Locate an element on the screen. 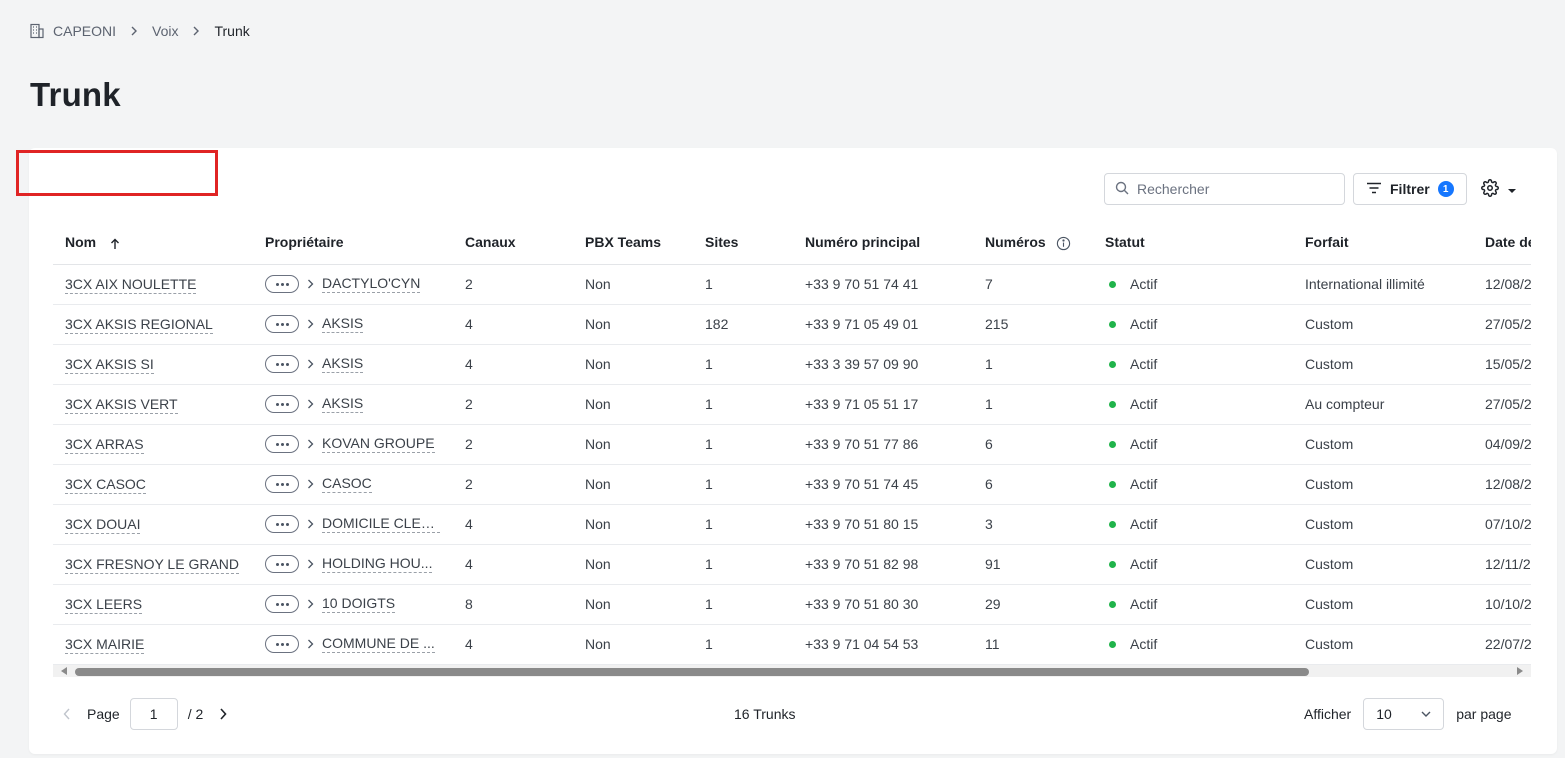 The height and width of the screenshot is (758, 1565). info-icon is located at coordinates (1063, 243).